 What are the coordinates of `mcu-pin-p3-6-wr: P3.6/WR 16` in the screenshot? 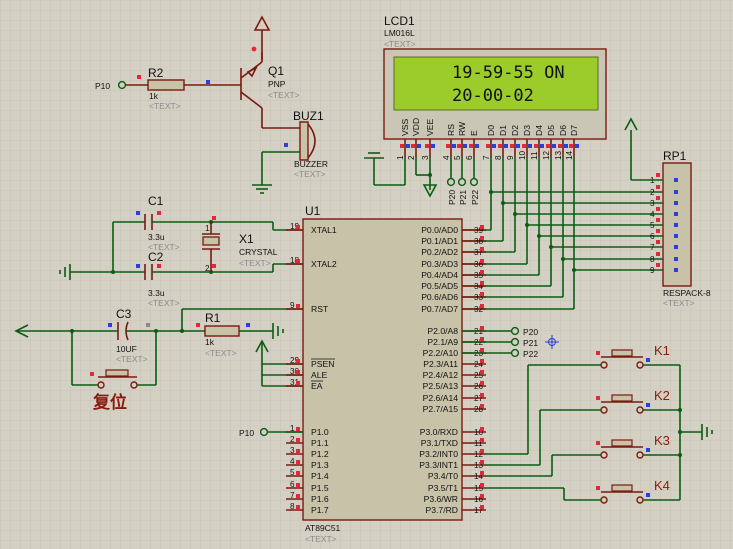 It's located at (455, 499).